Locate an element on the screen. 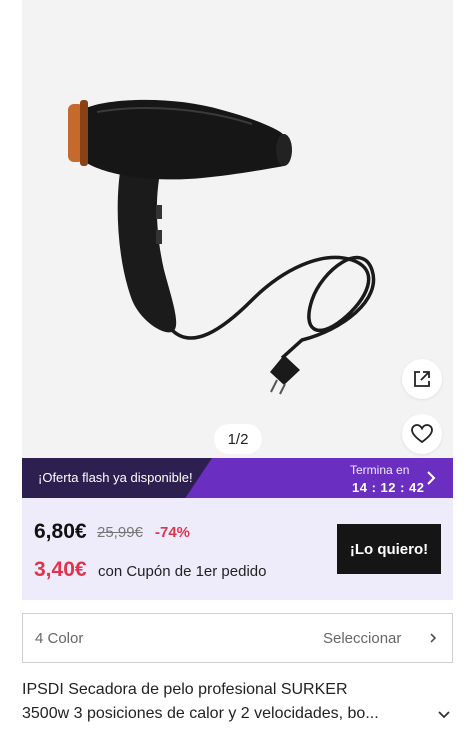 This screenshot has width=475, height=734. variant-selector: 4 Color Seleccionar is located at coordinates (237, 638).